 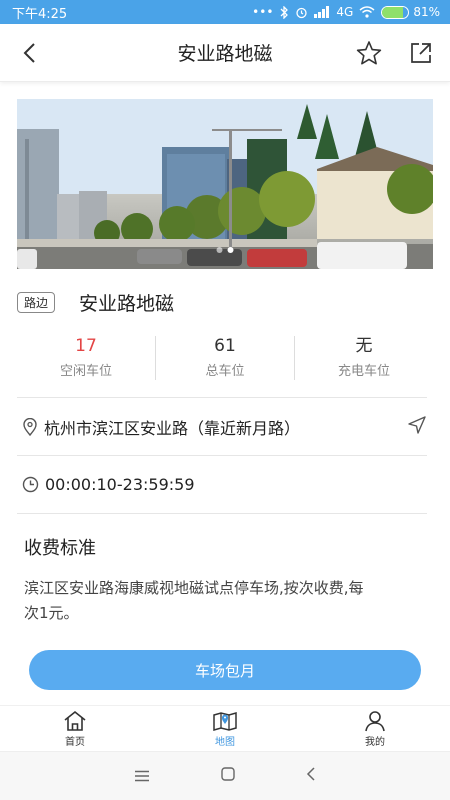 What do you see at coordinates (120, 484) in the screenshot?
I see `hours-text: 00:00:10-23:59:59` at bounding box center [120, 484].